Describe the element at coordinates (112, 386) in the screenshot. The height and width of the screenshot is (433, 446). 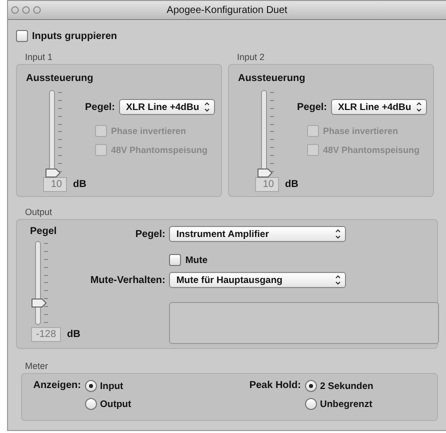
I see `radio-label: Input` at that location.